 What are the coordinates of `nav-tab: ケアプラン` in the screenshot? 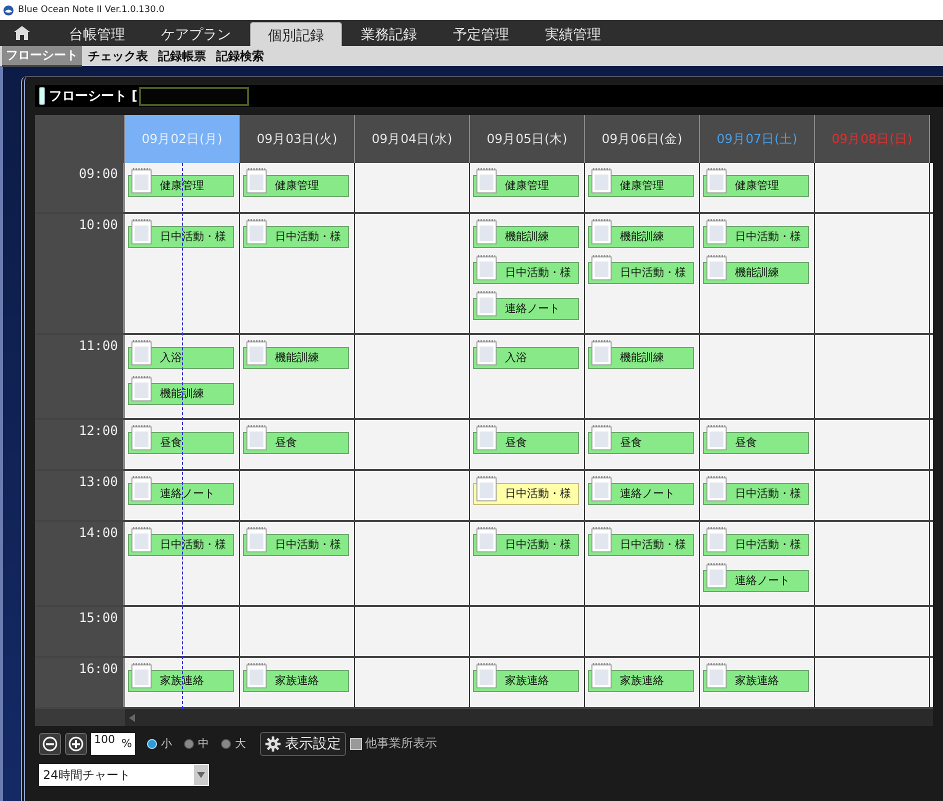 It's located at (196, 34).